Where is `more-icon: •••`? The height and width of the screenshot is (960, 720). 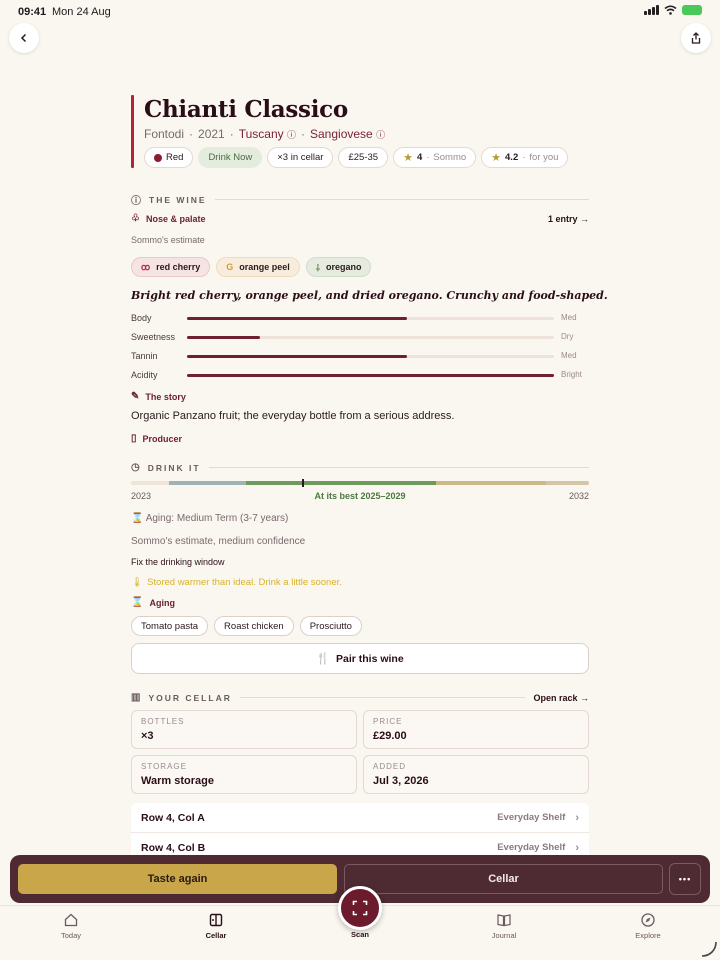
more-icon: ••• is located at coordinates (685, 879).